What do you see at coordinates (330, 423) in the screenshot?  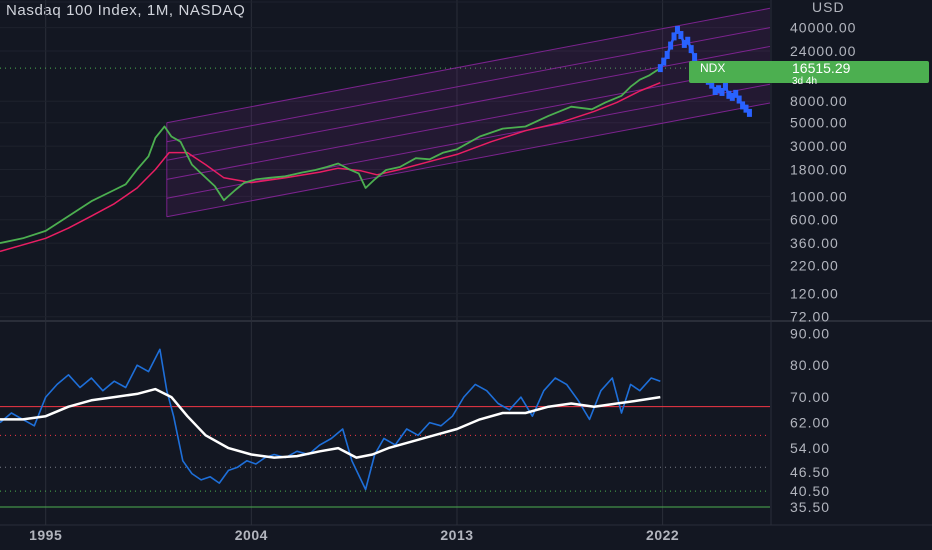 I see `rsi-ma-line` at bounding box center [330, 423].